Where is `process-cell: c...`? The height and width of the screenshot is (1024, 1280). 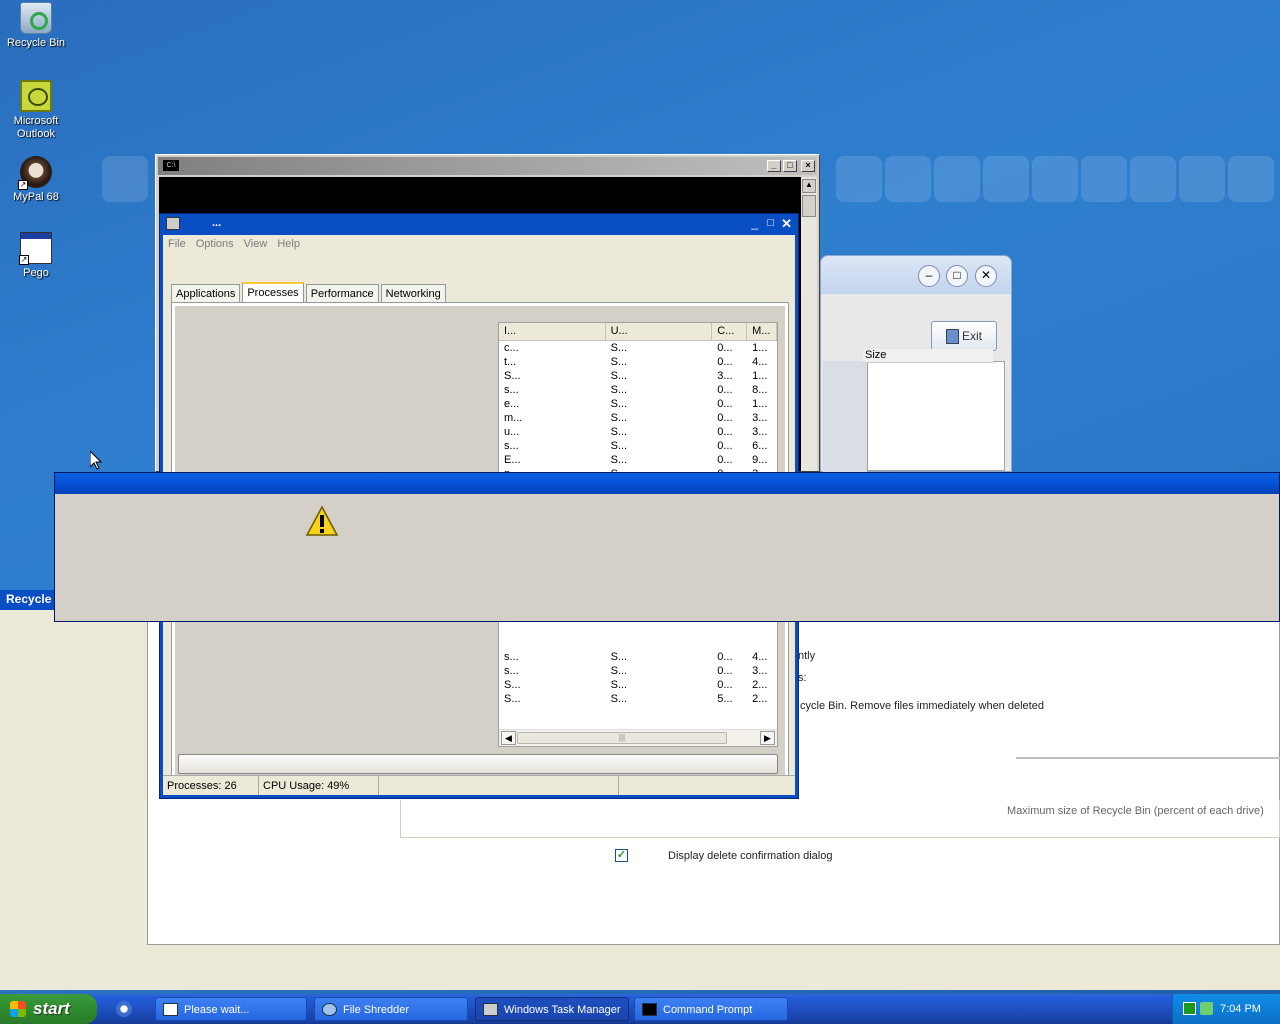 process-cell: c... is located at coordinates (511, 348).